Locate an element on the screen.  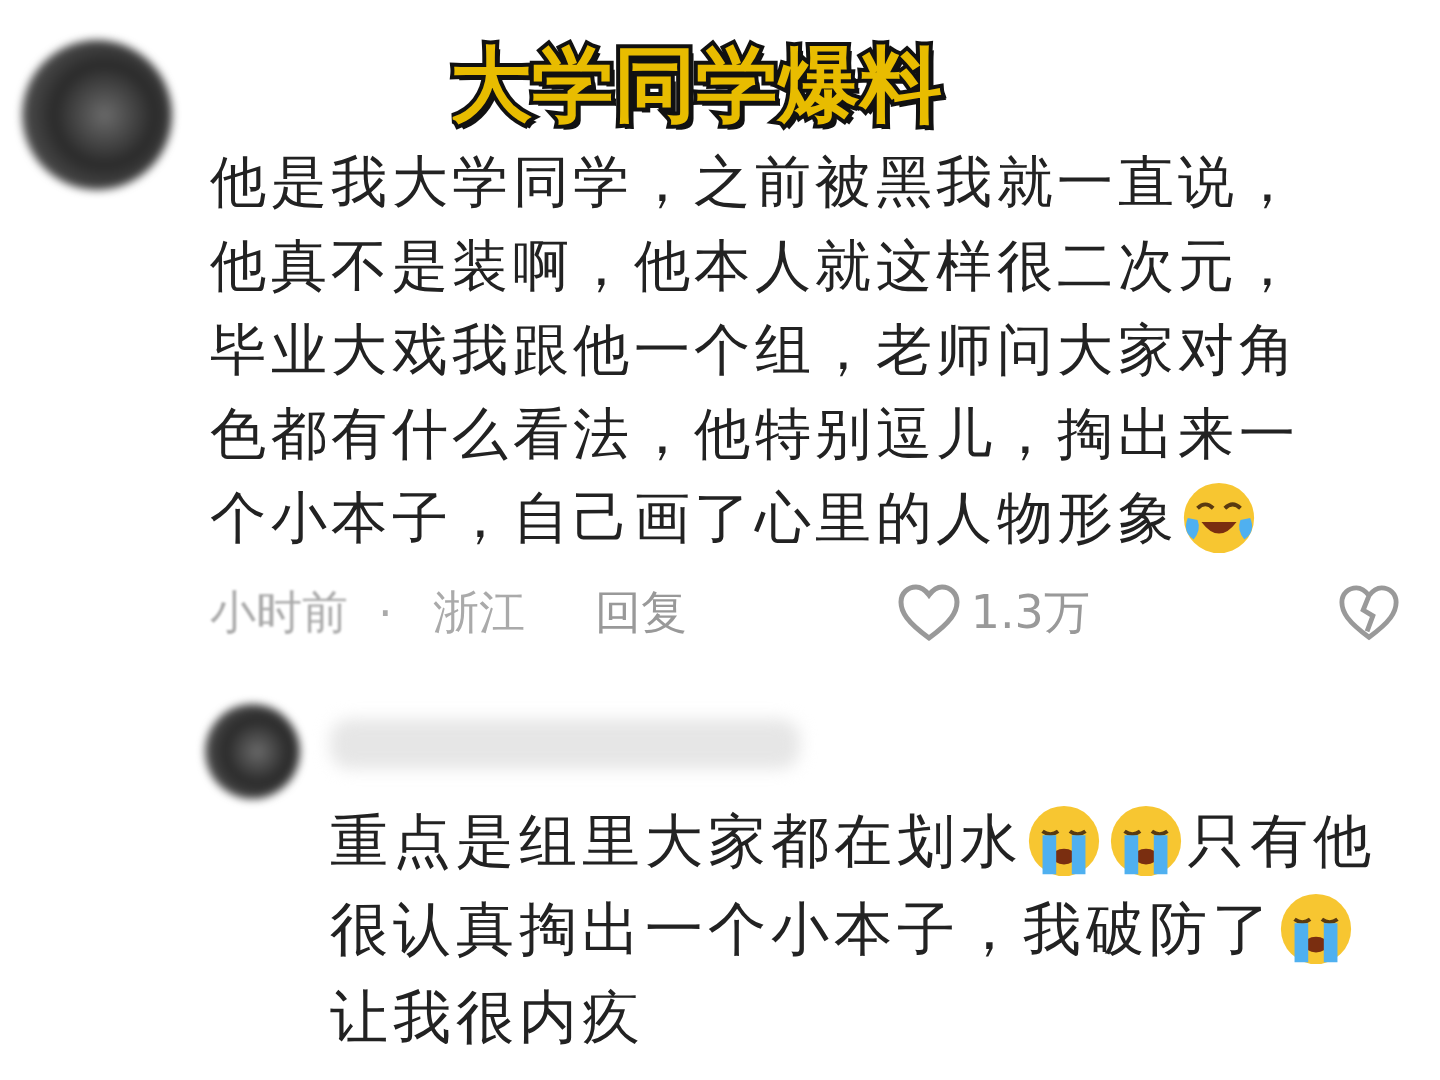
comment-text: 色都有什么看法，他特别逗儿，掏出来一 is located at coordinates (754, 434).